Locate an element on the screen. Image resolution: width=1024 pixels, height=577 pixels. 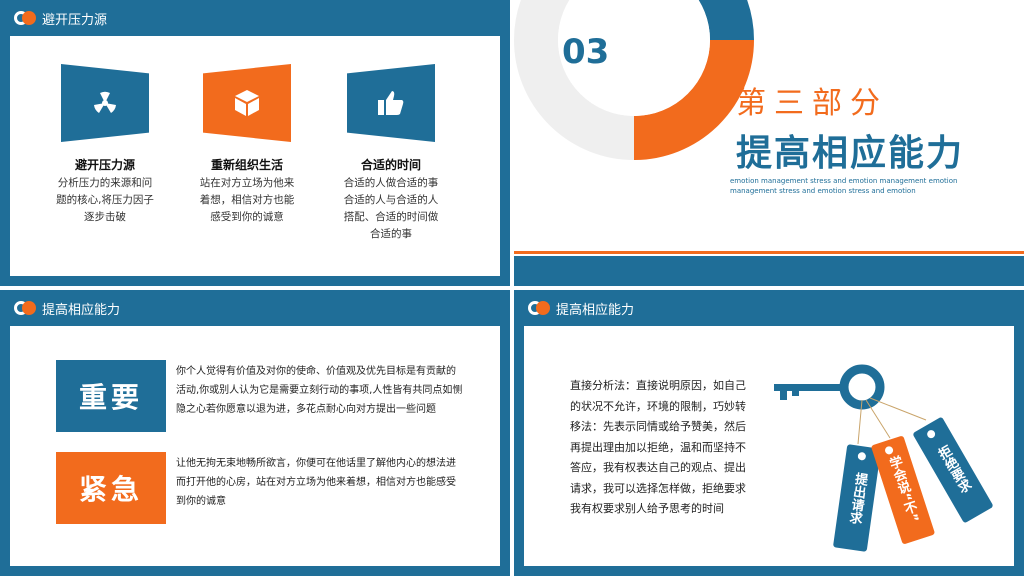
card-title: 重新组织生活 is located at coordinates (246, 165).